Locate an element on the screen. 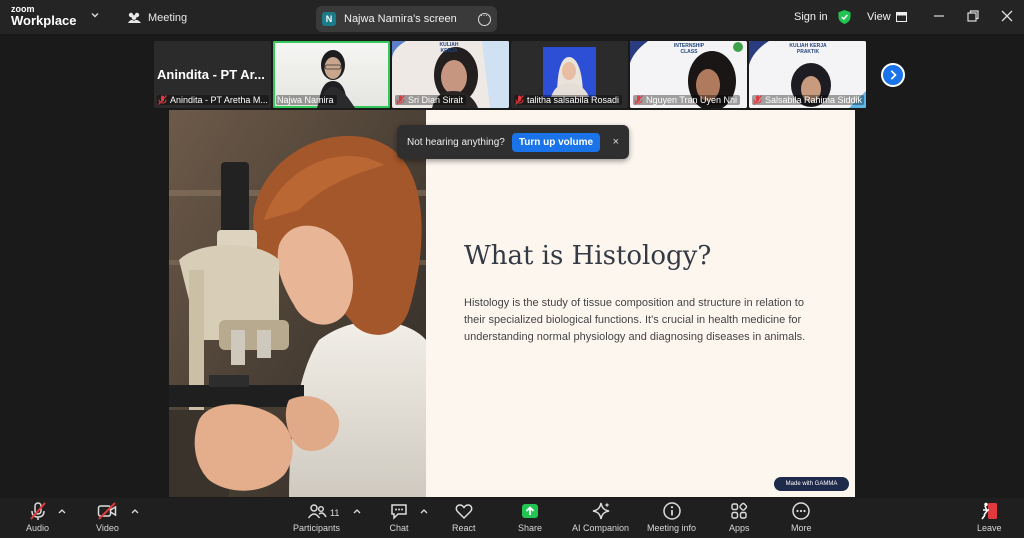 The height and width of the screenshot is (538, 1024). share-screen-icon is located at coordinates (530, 511).